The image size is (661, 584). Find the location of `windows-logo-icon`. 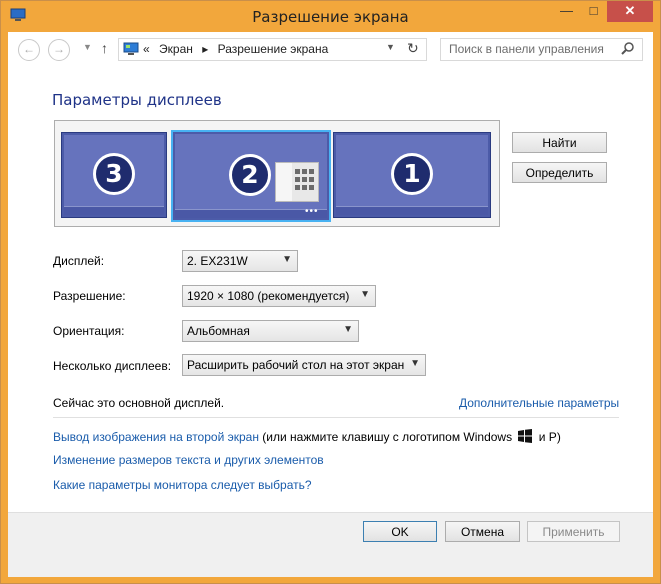

windows-logo-icon is located at coordinates (525, 436).